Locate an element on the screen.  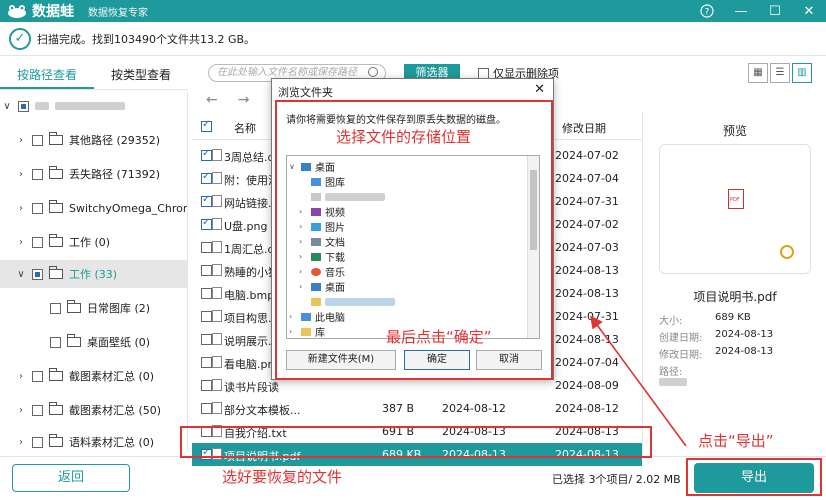
folder-node: 图库 is located at coordinates (322, 181).